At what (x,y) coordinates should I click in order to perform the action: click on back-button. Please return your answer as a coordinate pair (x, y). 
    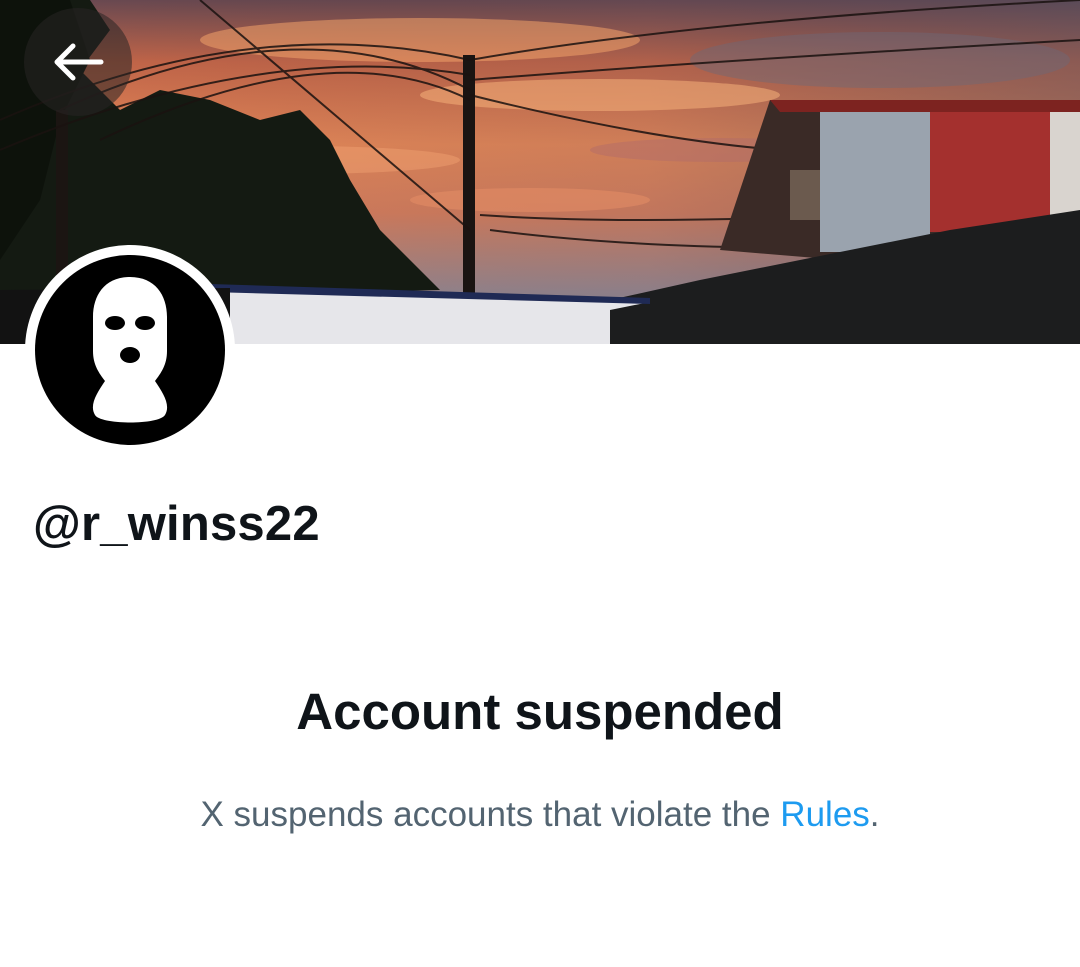
    Looking at the image, I should click on (78, 62).